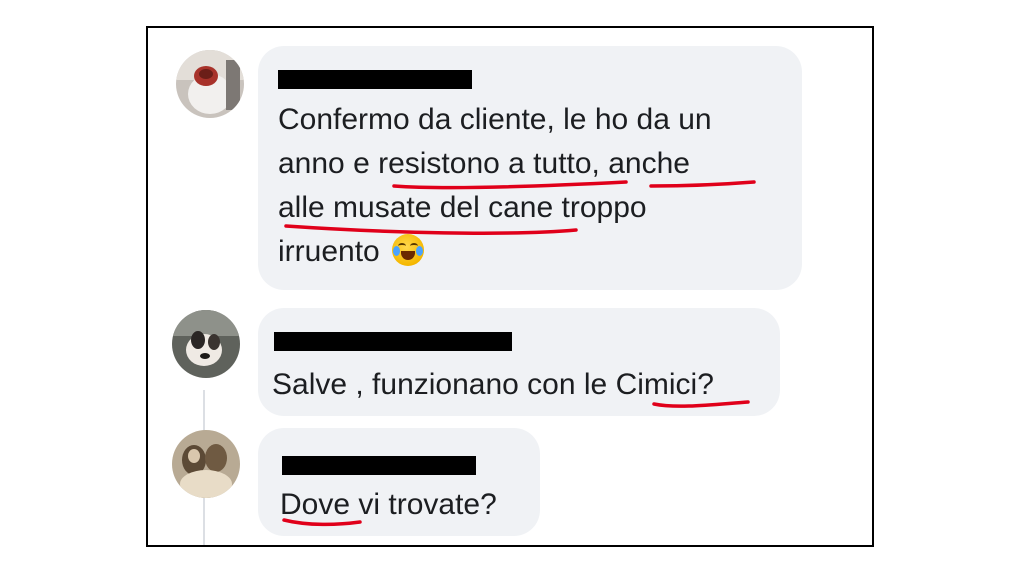  Describe the element at coordinates (484, 163) in the screenshot. I see `comment-line: anno e resistono a tutto, anche` at that location.